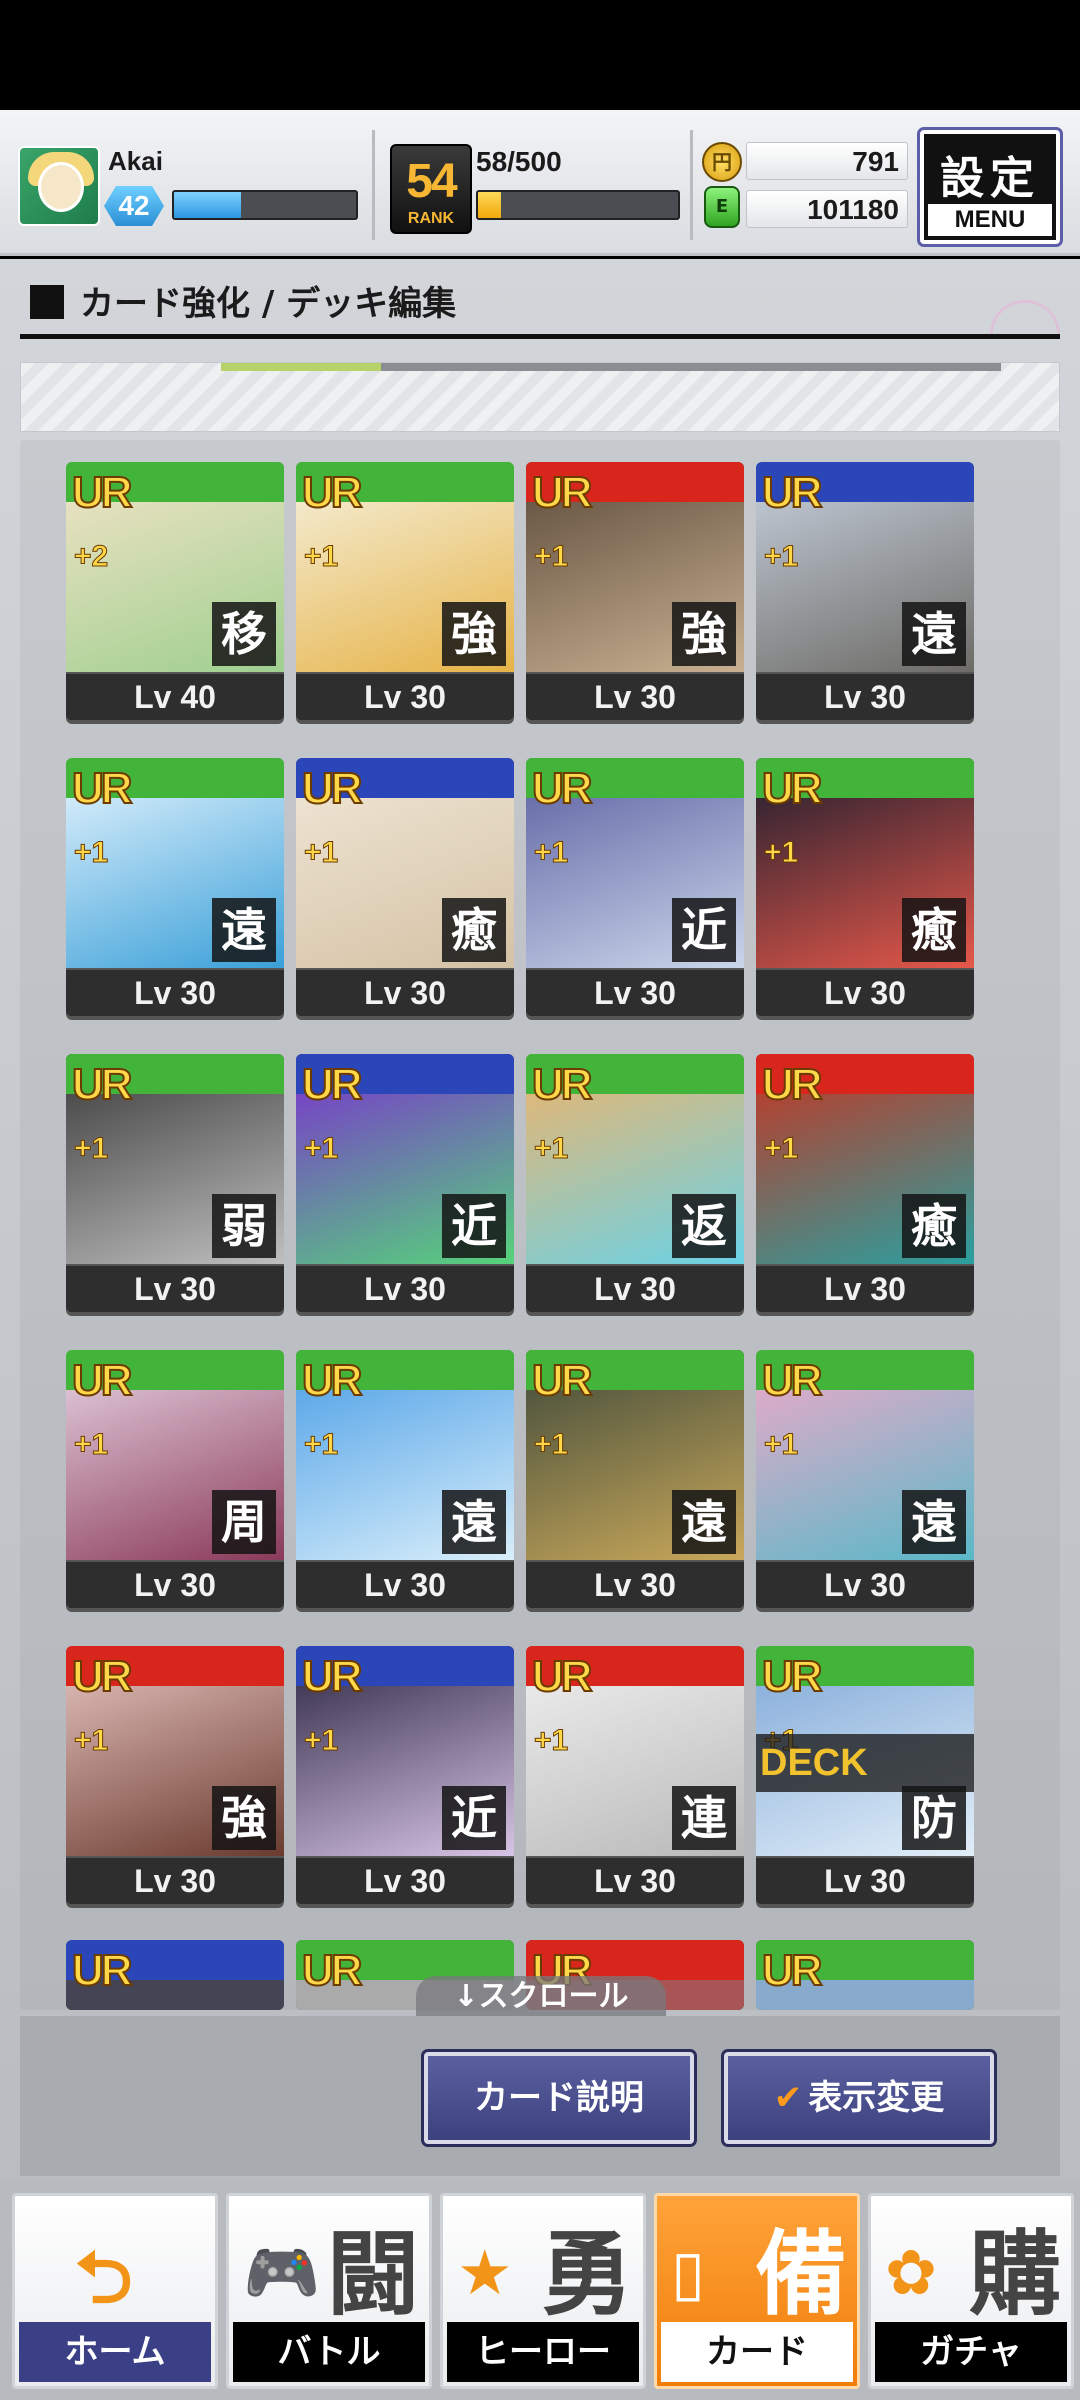  Describe the element at coordinates (329, 2291) in the screenshot. I see `nav-battle: 闘 🎮 バトル` at that location.